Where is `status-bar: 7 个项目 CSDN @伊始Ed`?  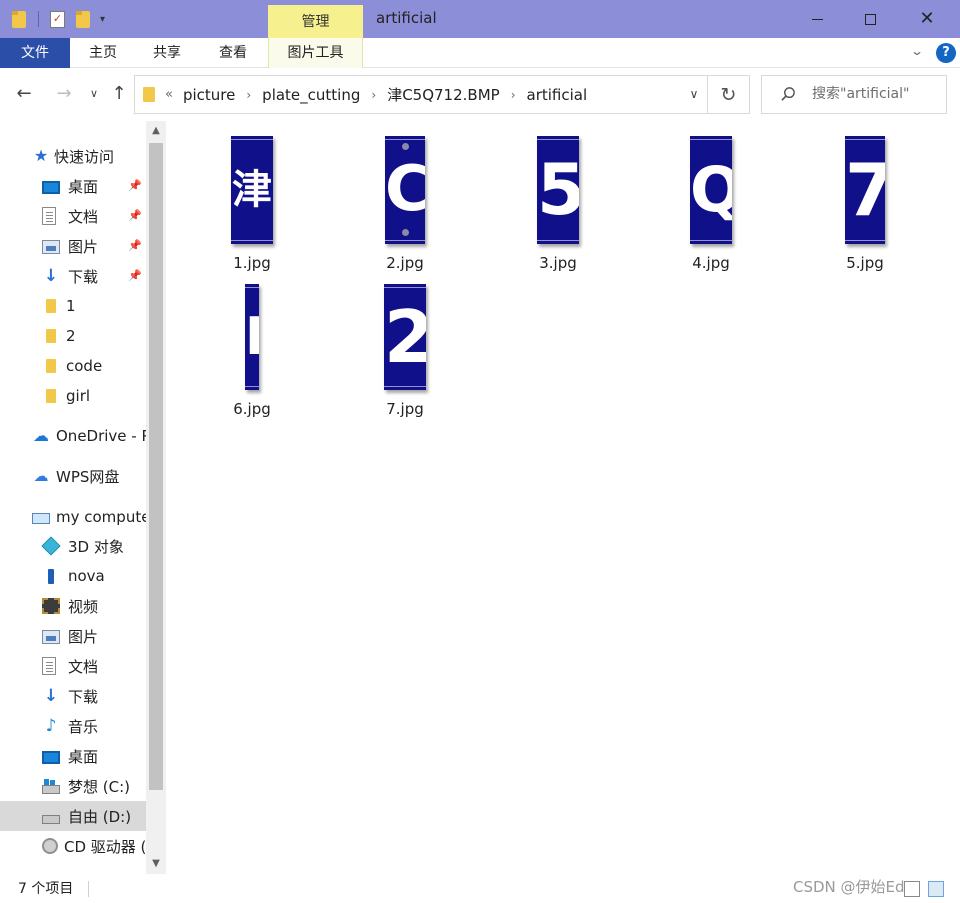
status-bar: 7 个项目 CSDN @伊始Ed is located at coordinates (480, 888).